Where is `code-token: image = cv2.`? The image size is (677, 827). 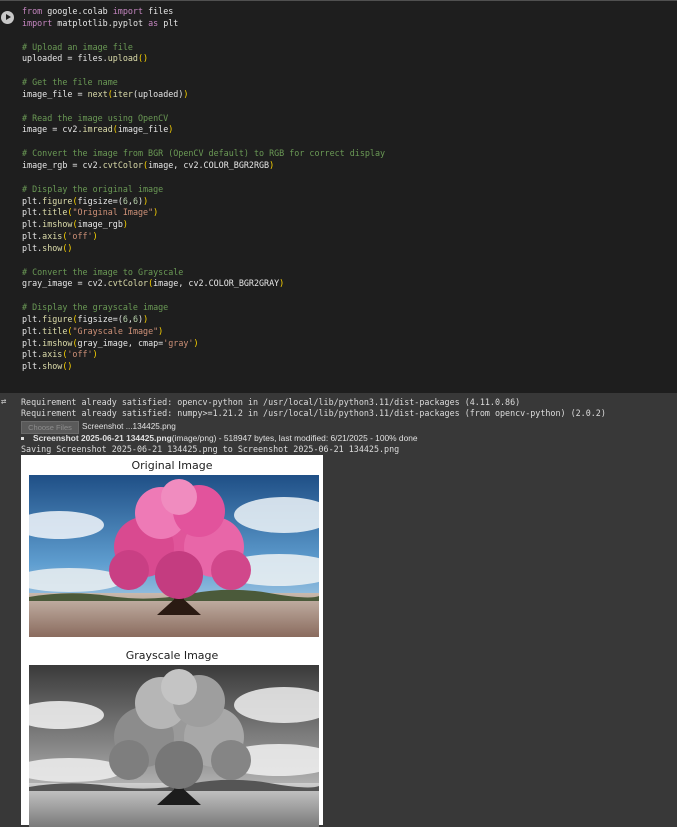 code-token: image = cv2. is located at coordinates (52, 129).